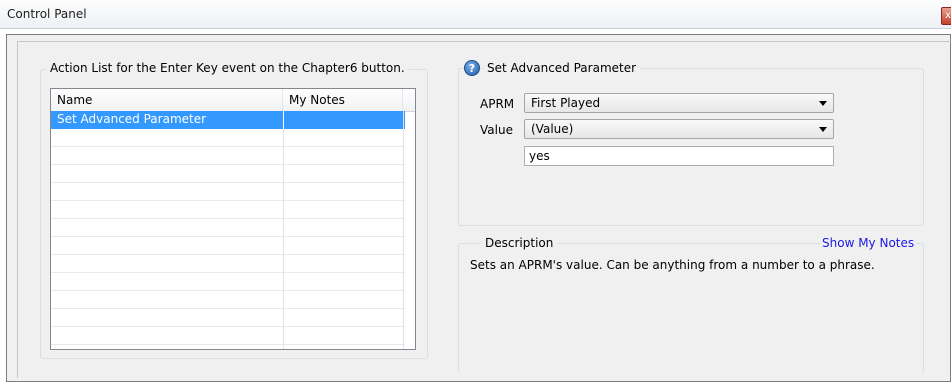  I want to click on help-icon: ?, so click(472, 68).